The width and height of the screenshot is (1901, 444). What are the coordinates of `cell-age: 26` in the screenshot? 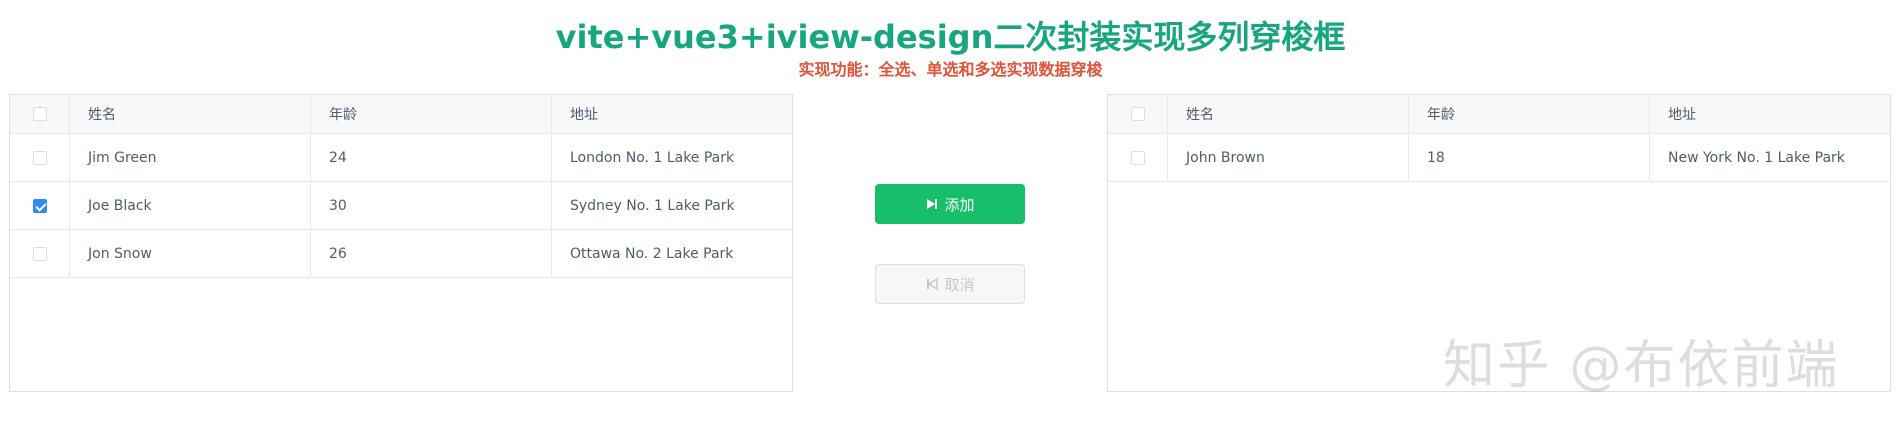 It's located at (431, 253).